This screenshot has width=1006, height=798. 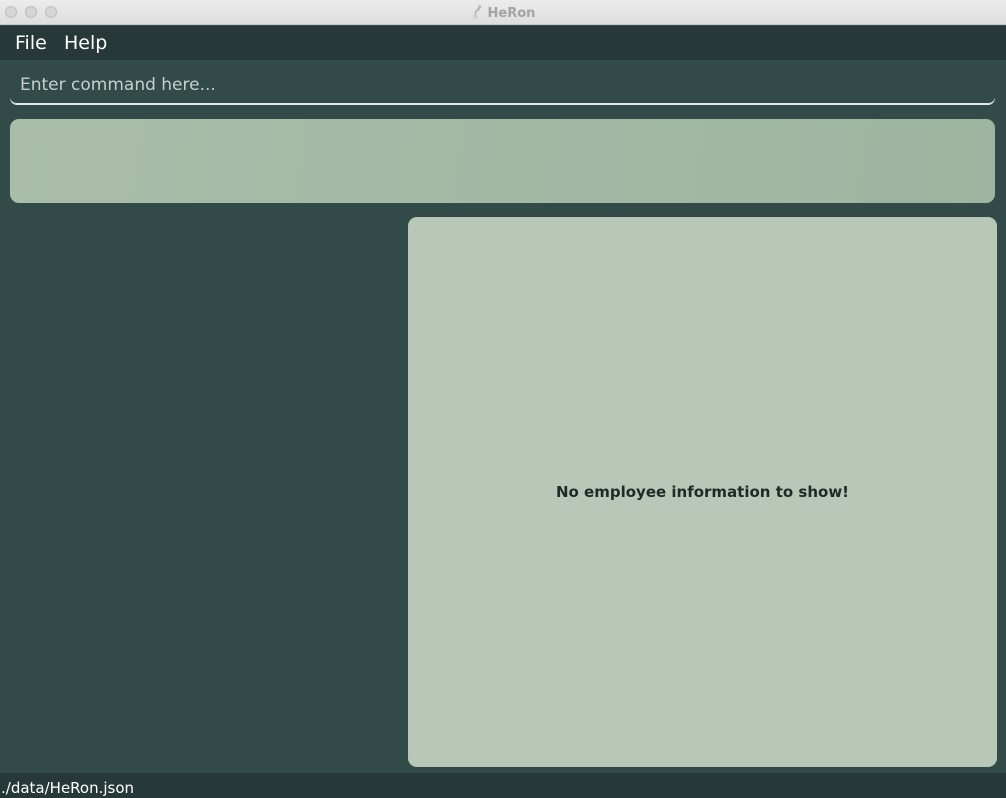 I want to click on window-title: HeRon, so click(x=511, y=13).